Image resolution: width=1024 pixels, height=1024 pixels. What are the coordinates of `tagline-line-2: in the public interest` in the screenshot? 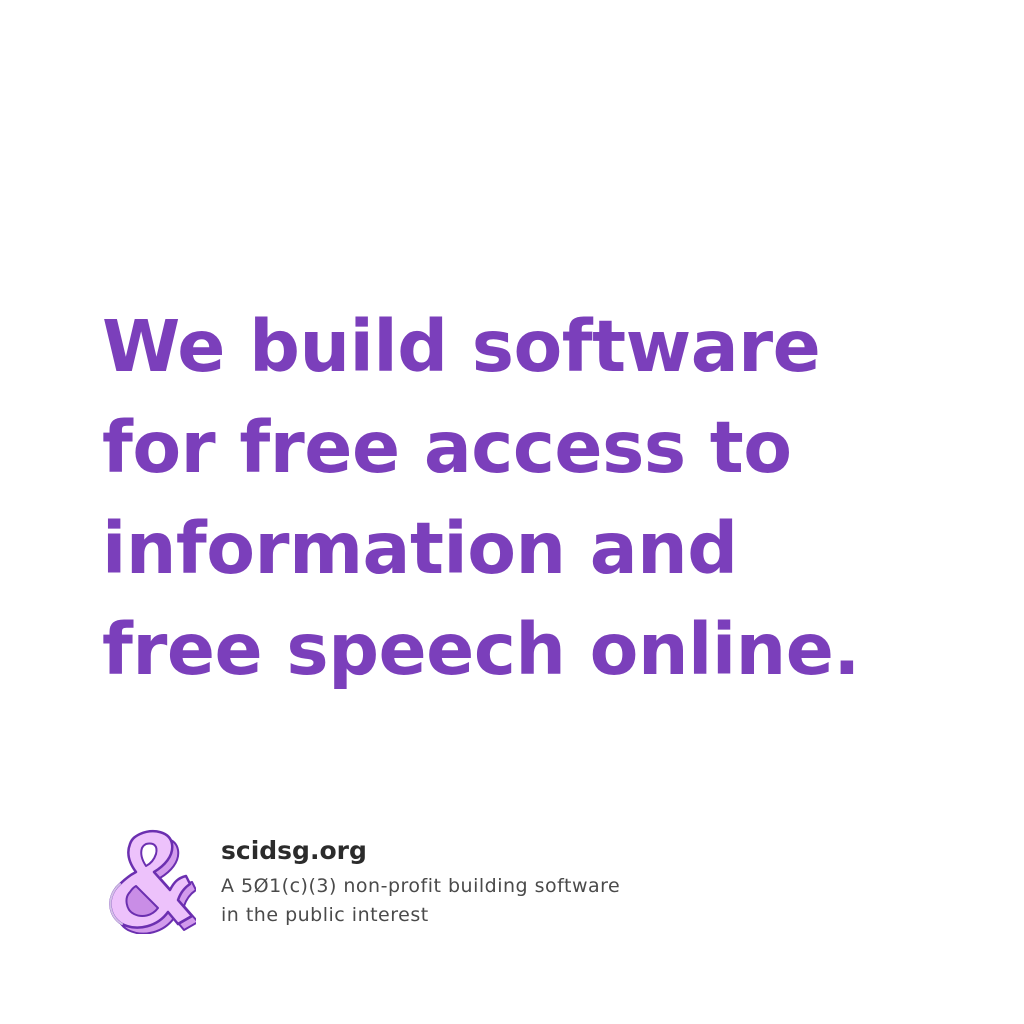 It's located at (325, 915).